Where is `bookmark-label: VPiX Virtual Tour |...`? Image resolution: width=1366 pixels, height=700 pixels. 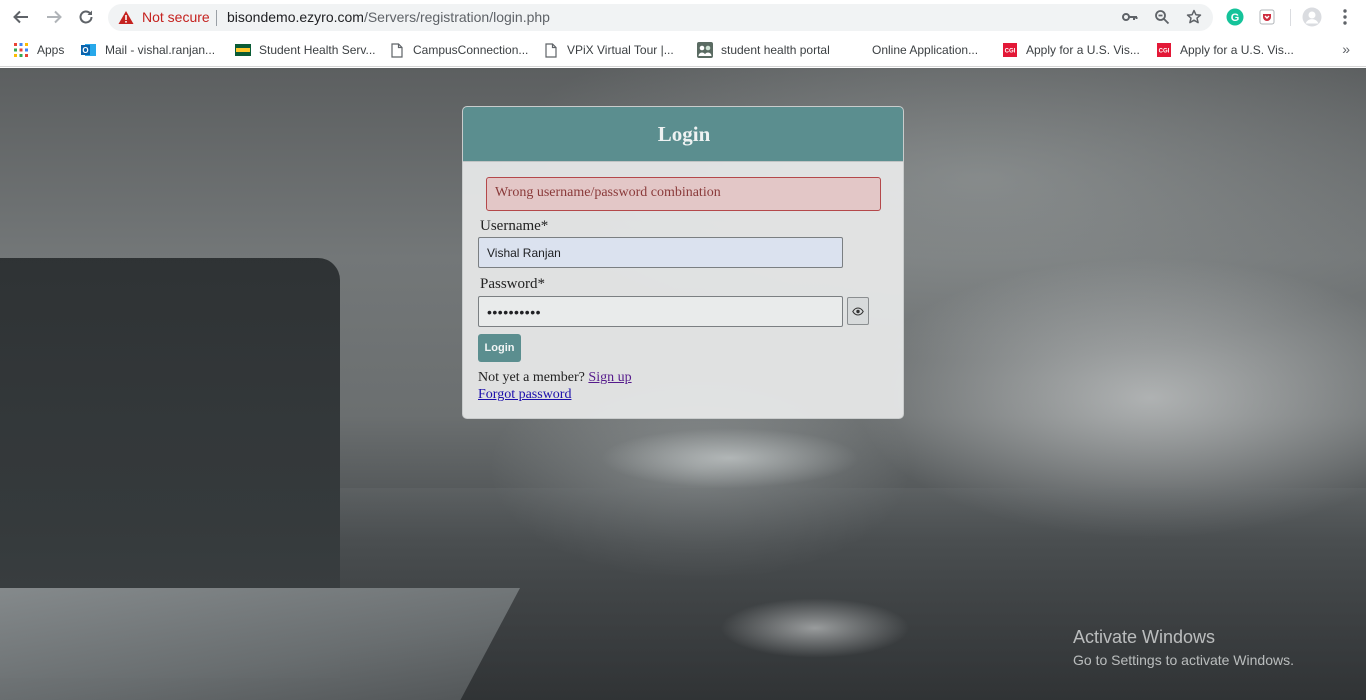
bookmark-label: VPiX Virtual Tour |... is located at coordinates (620, 50).